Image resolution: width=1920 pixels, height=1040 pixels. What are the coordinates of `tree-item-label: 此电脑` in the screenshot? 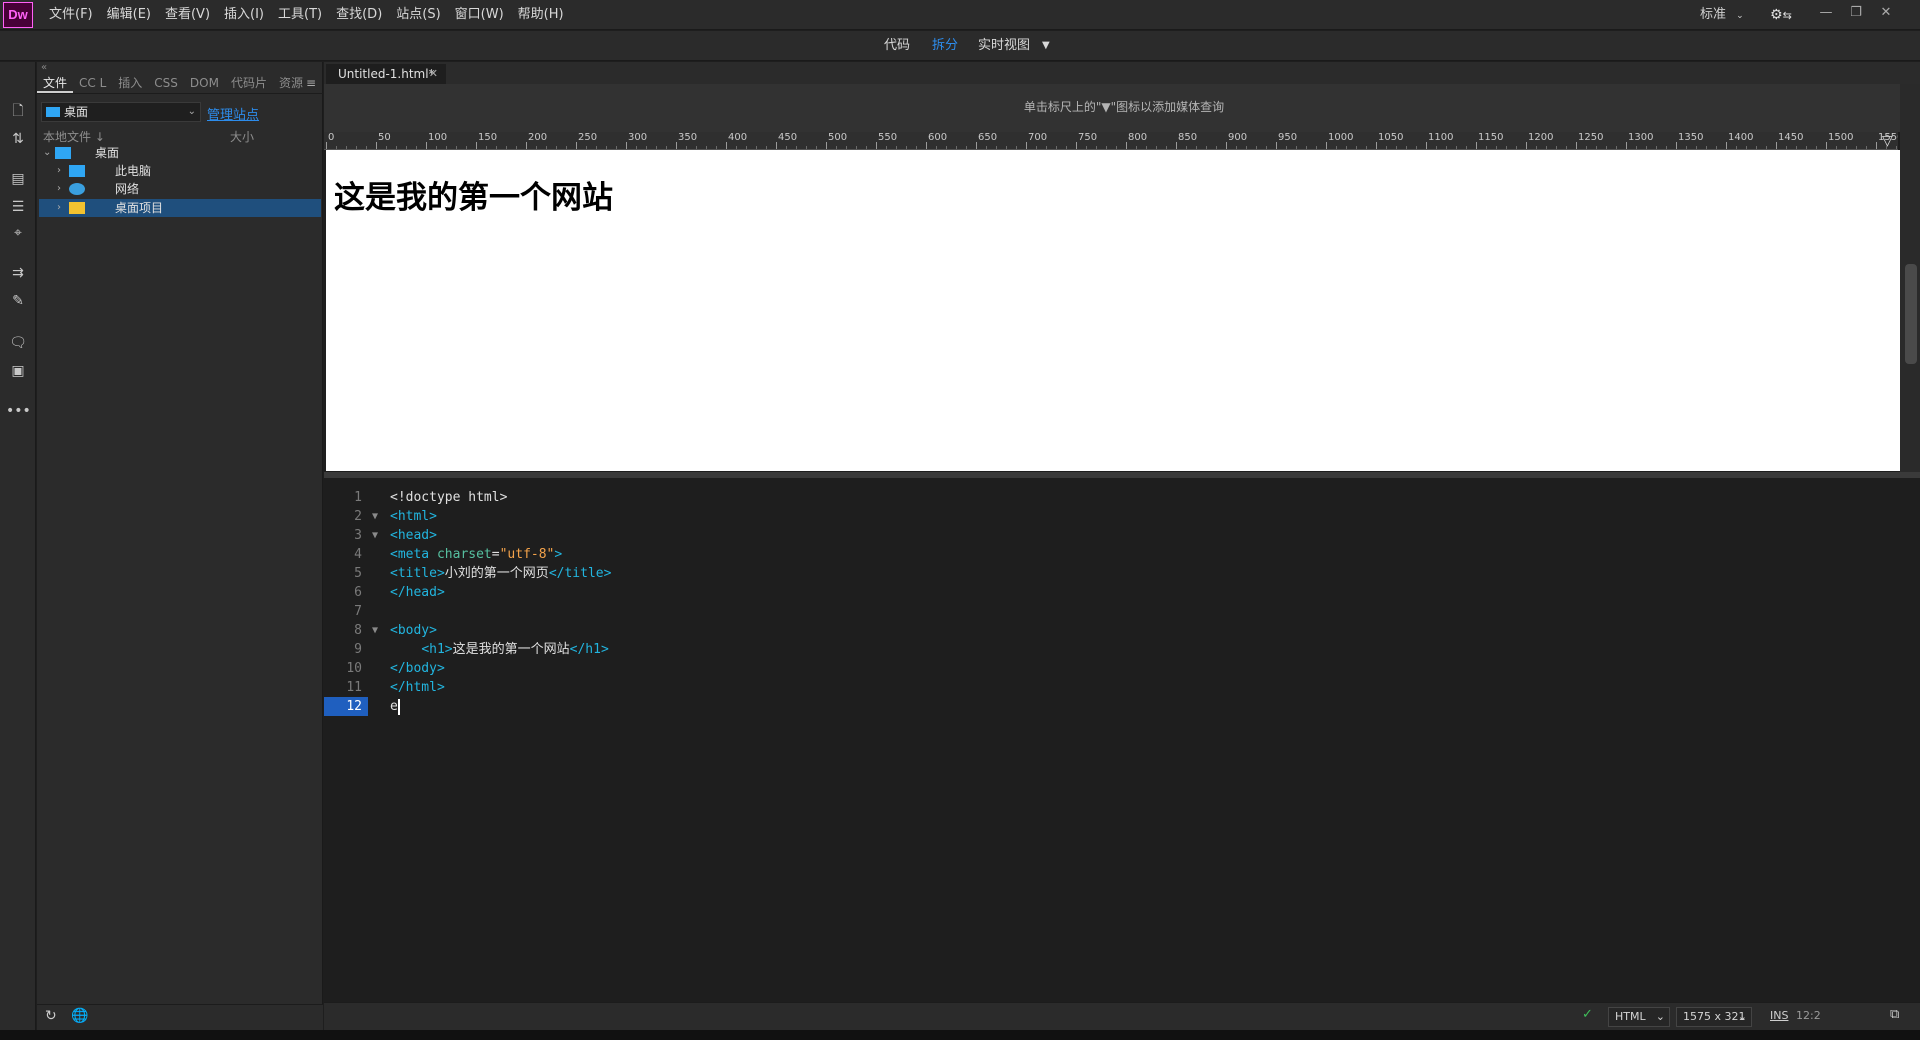 It's located at (133, 171).